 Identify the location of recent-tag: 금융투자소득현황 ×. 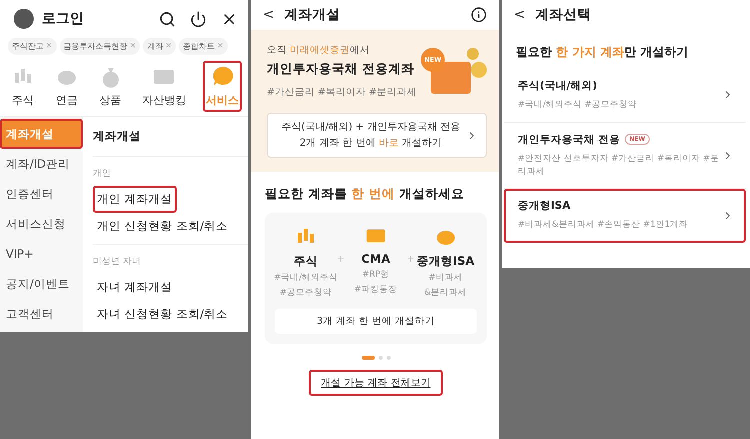
(100, 46).